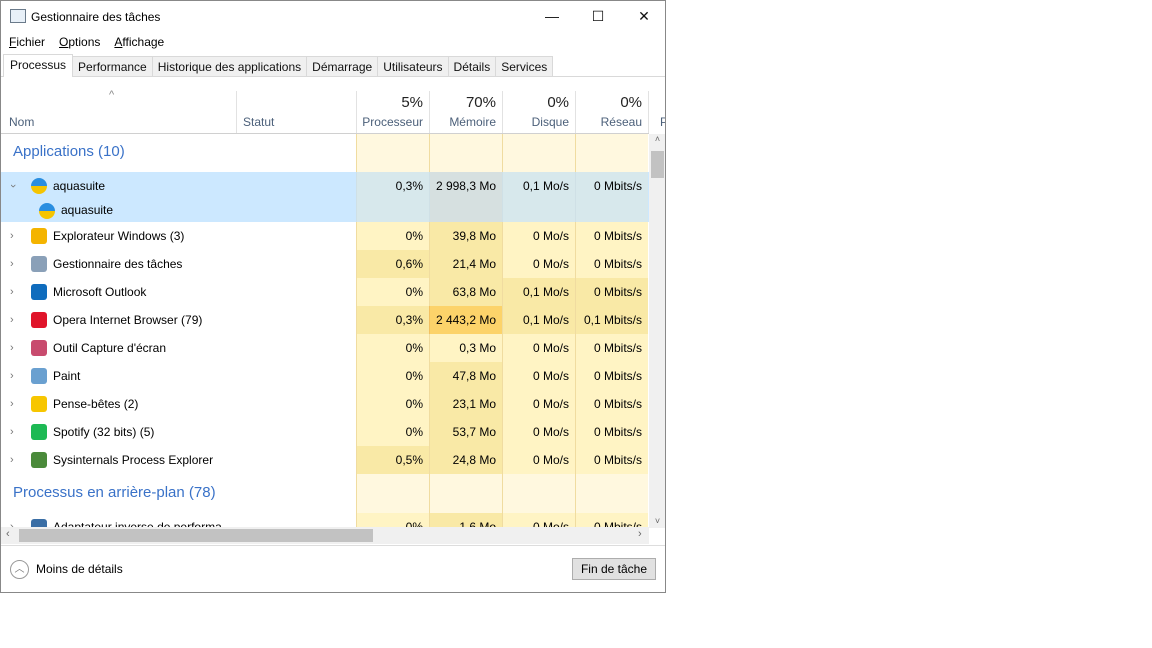 Image resolution: width=1152 pixels, height=648 pixels. Describe the element at coordinates (465, 320) in the screenshot. I see `mem-cell: 2 443,2 Mo` at that location.